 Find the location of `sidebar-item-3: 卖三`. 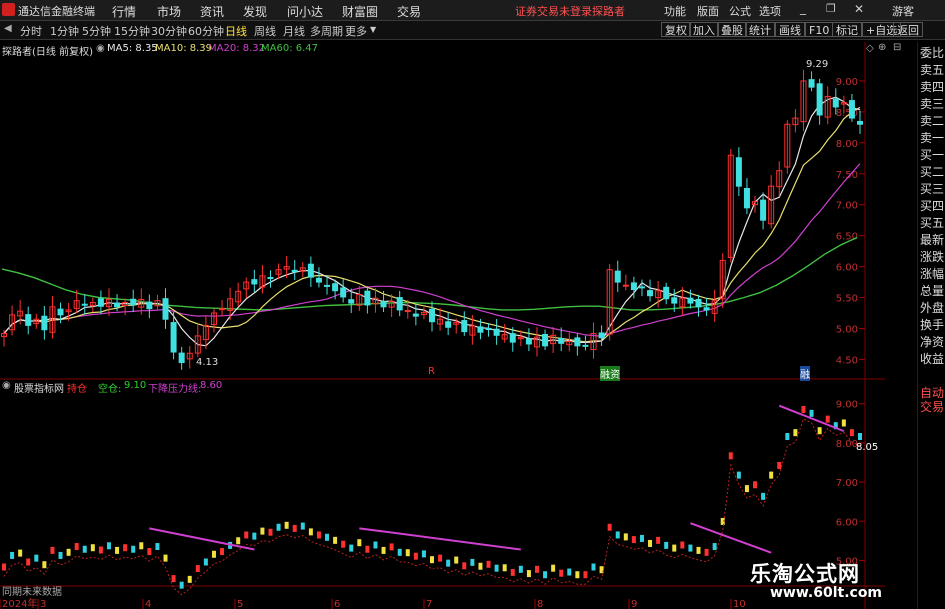

sidebar-item-3: 卖三 is located at coordinates (932, 104).